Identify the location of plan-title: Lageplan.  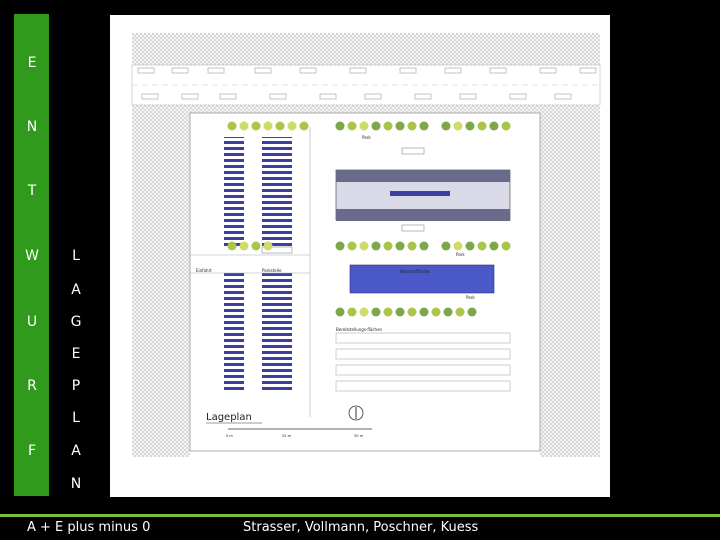
(229, 417).